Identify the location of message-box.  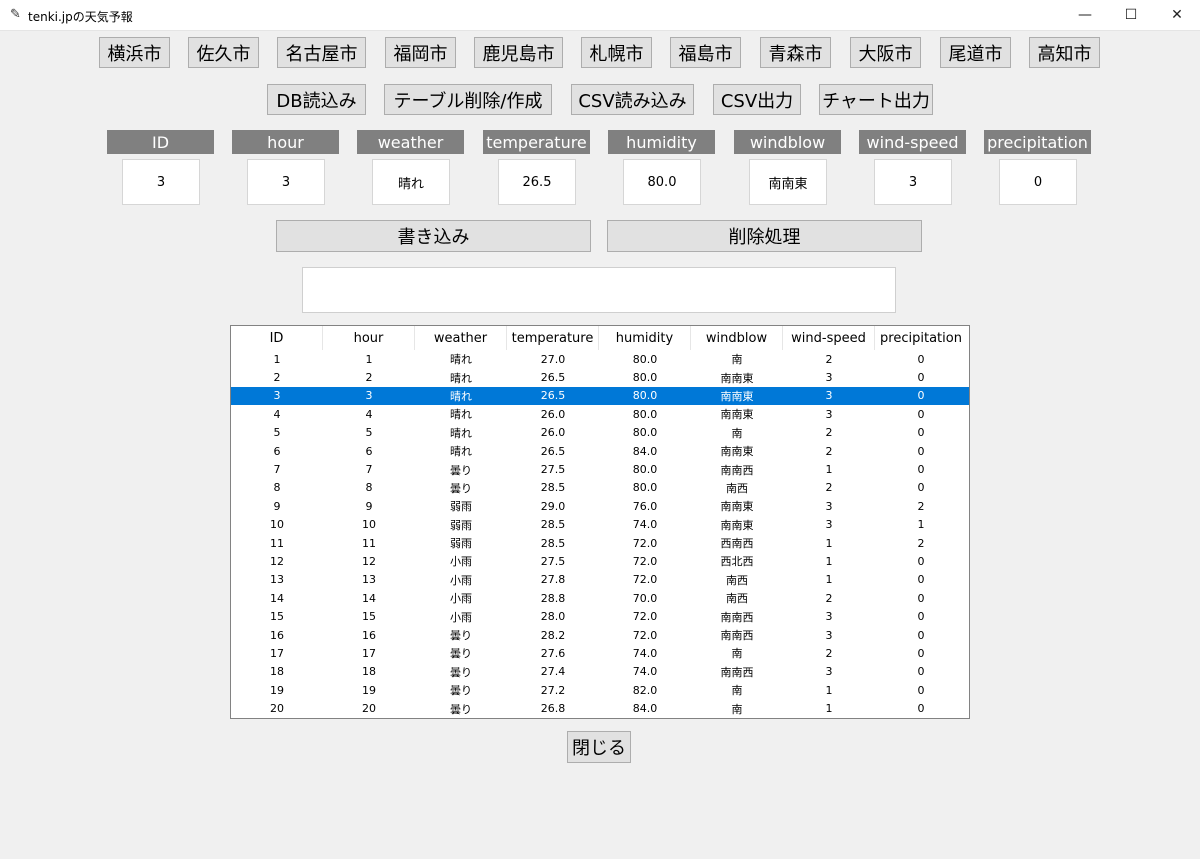
(599, 290).